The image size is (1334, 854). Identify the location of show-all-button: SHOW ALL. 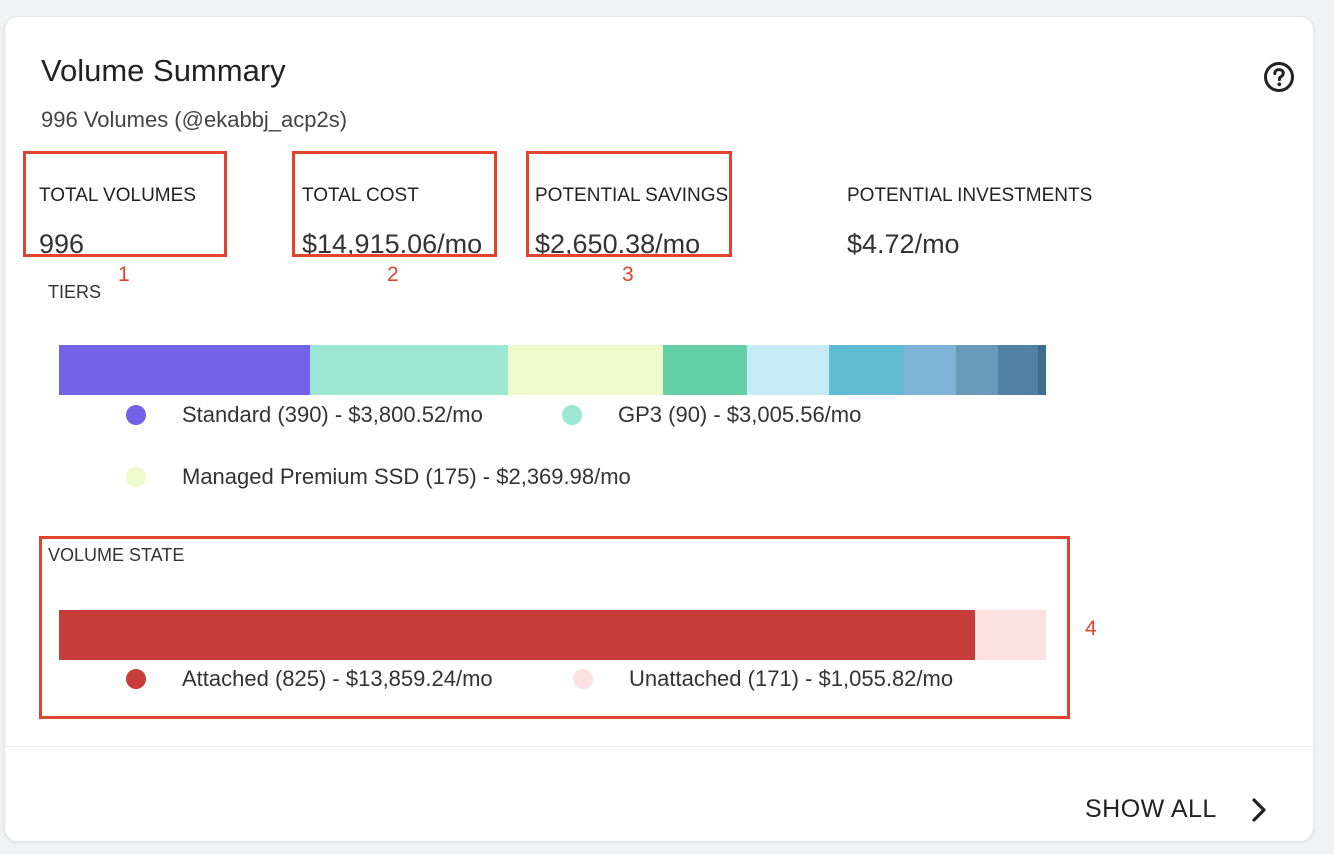
(1176, 809).